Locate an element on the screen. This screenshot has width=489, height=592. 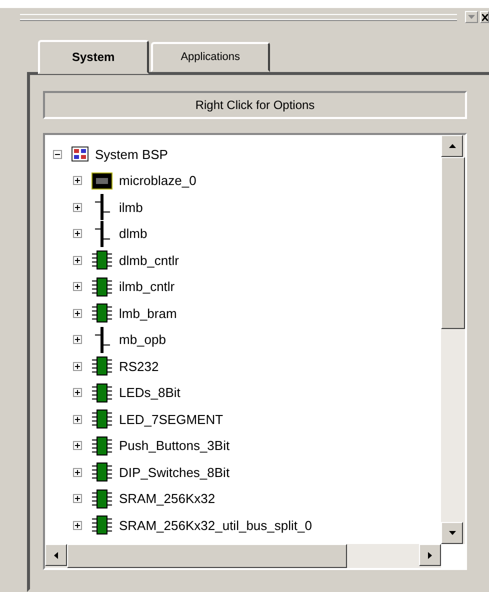
tab: System is located at coordinates (93, 57).